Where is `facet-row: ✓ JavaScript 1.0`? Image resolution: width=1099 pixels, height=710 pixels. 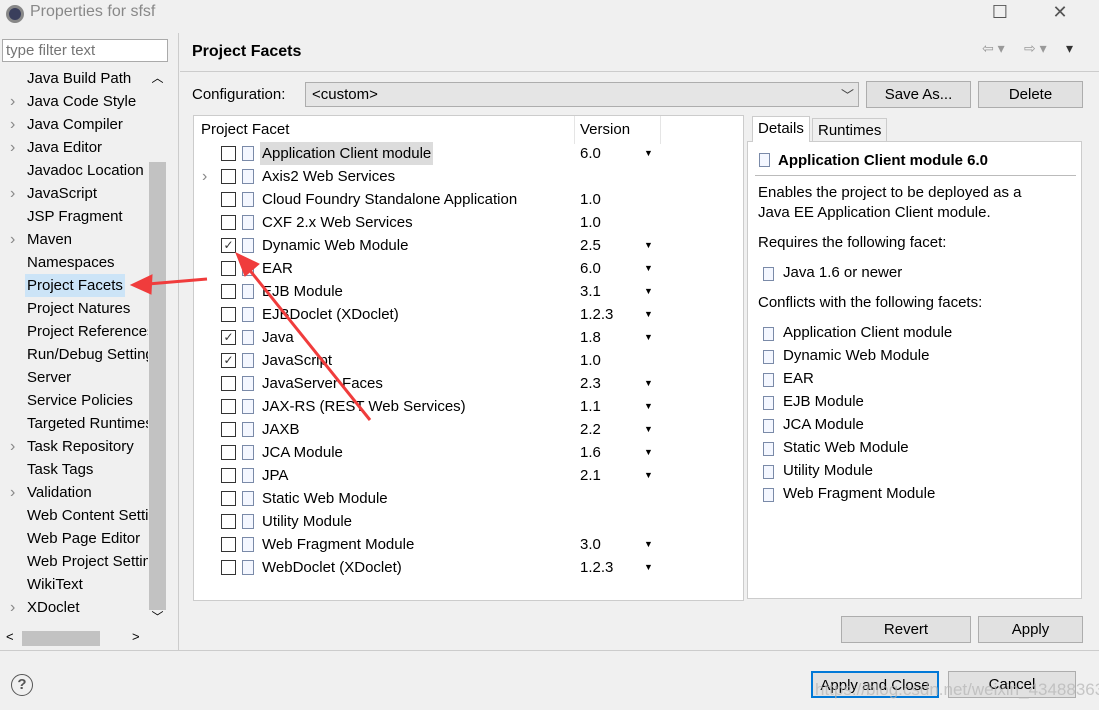 facet-row: ✓ JavaScript 1.0 is located at coordinates (468, 360).